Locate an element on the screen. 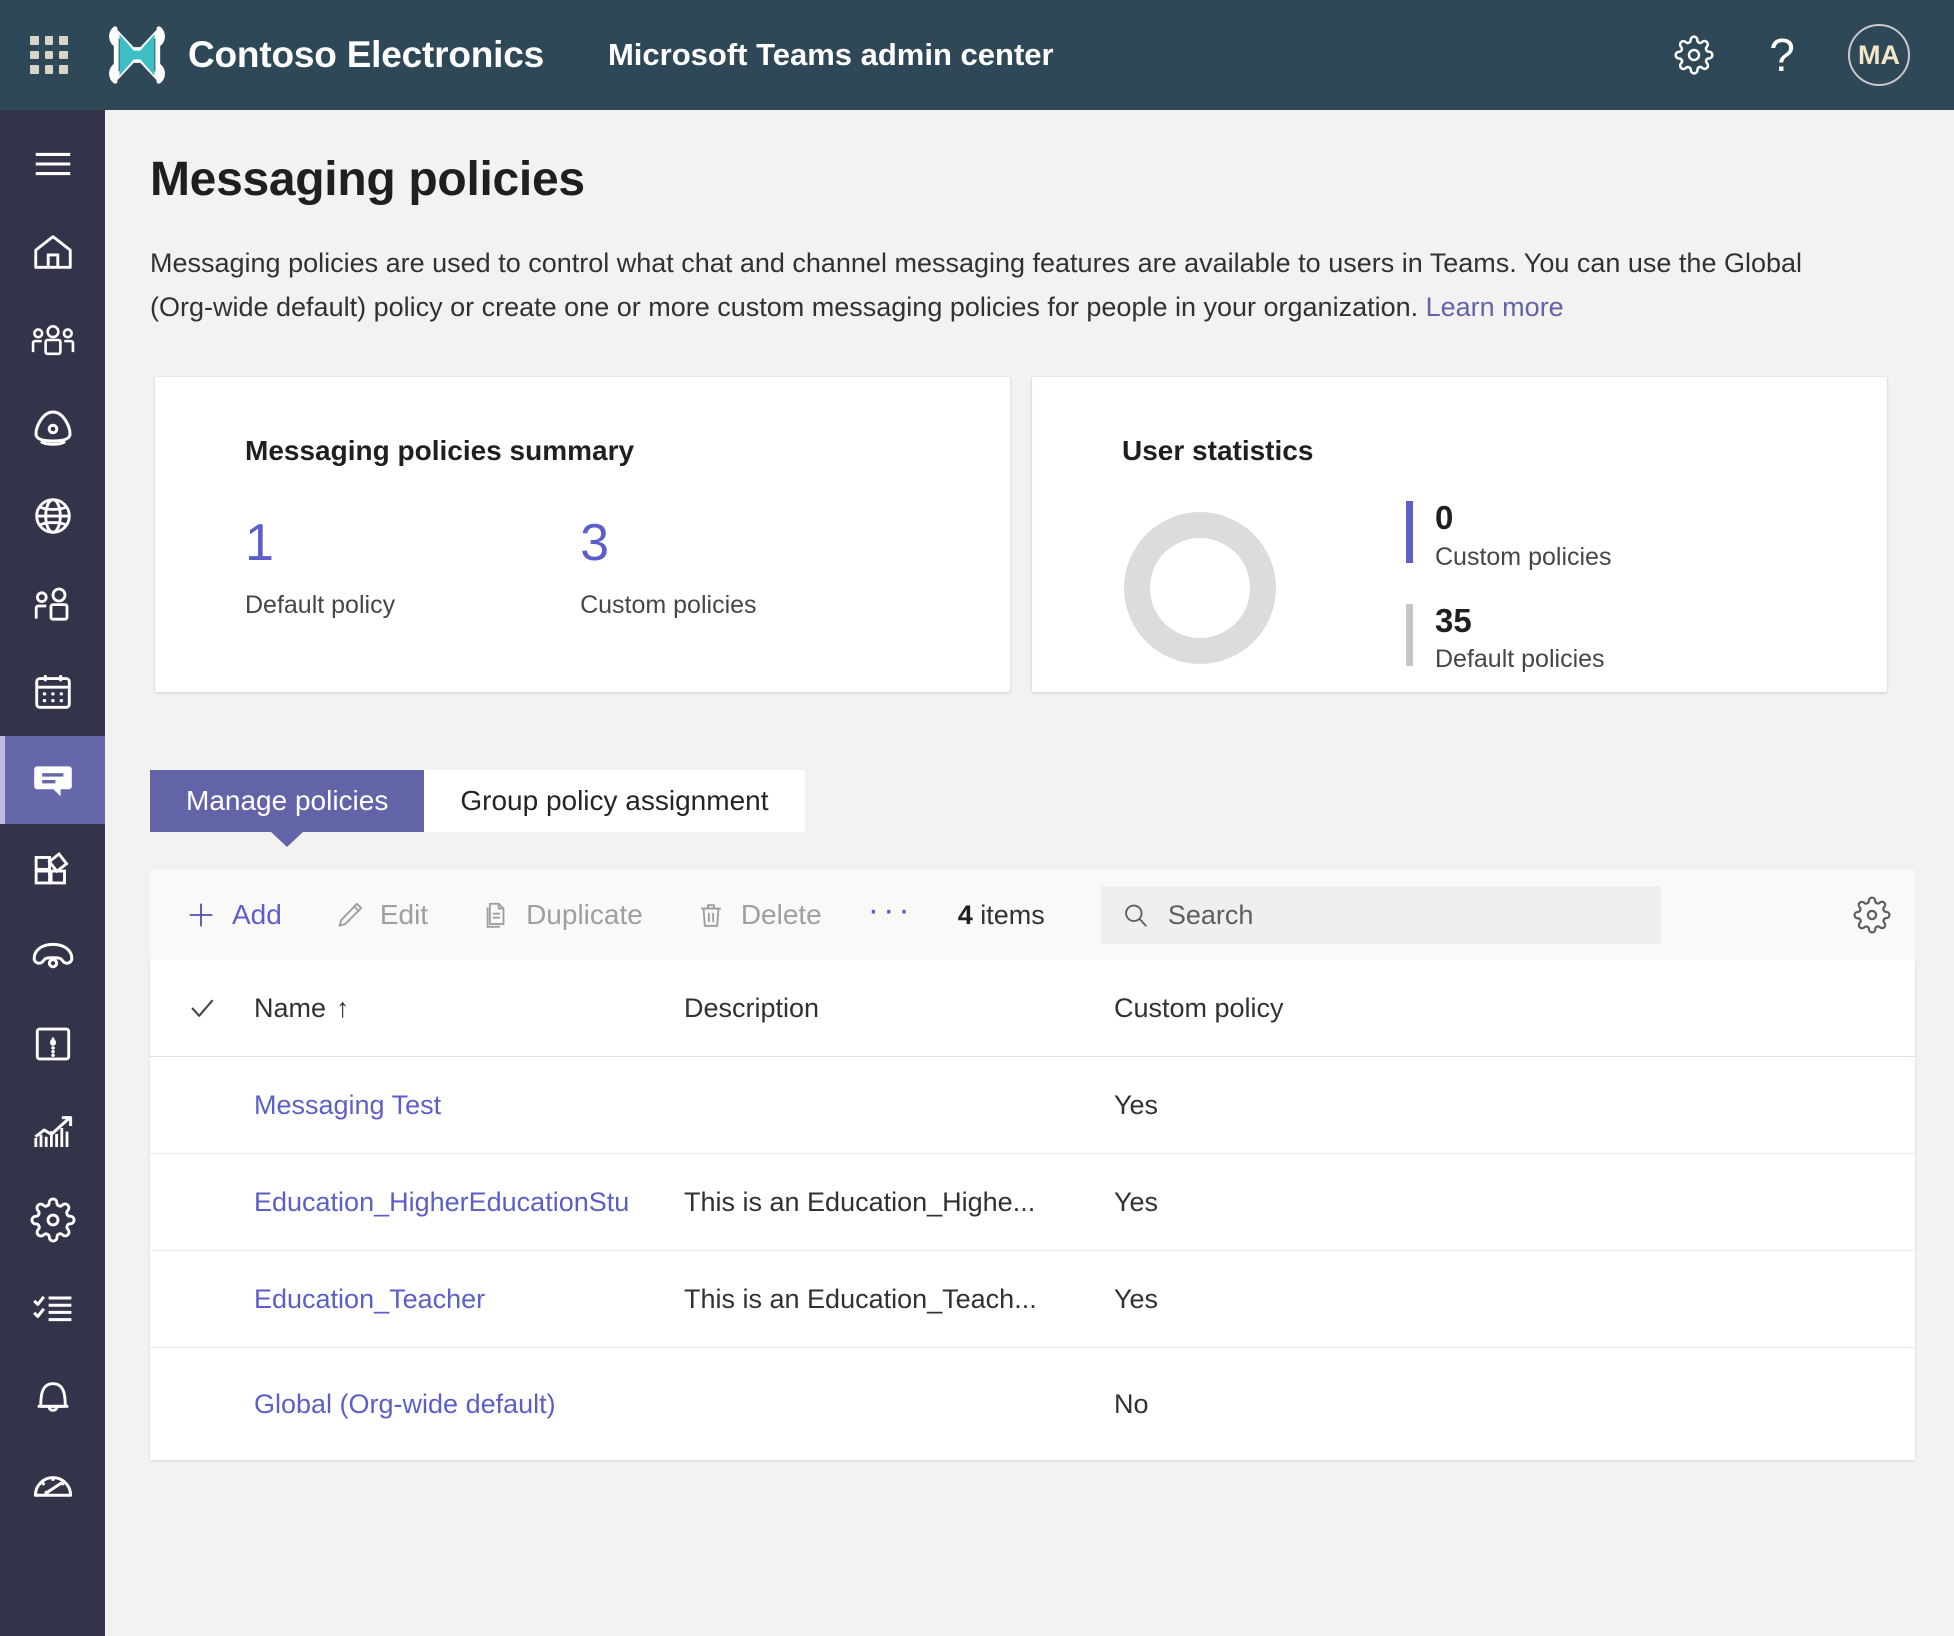 The image size is (1954, 1636). tab-group-policy-assignment: Group policy assignment is located at coordinates (614, 801).